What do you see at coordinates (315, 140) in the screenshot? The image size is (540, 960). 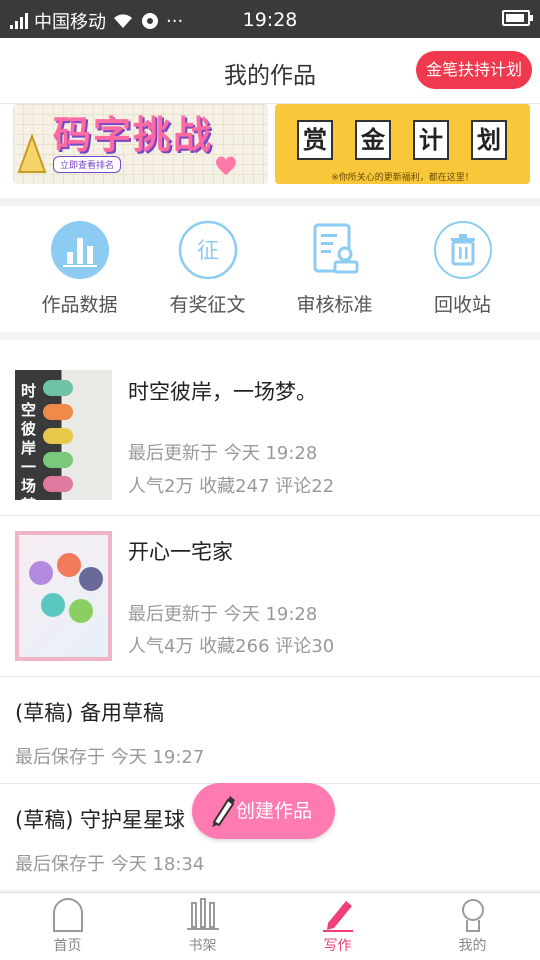 I see `banner-char: 赏` at bounding box center [315, 140].